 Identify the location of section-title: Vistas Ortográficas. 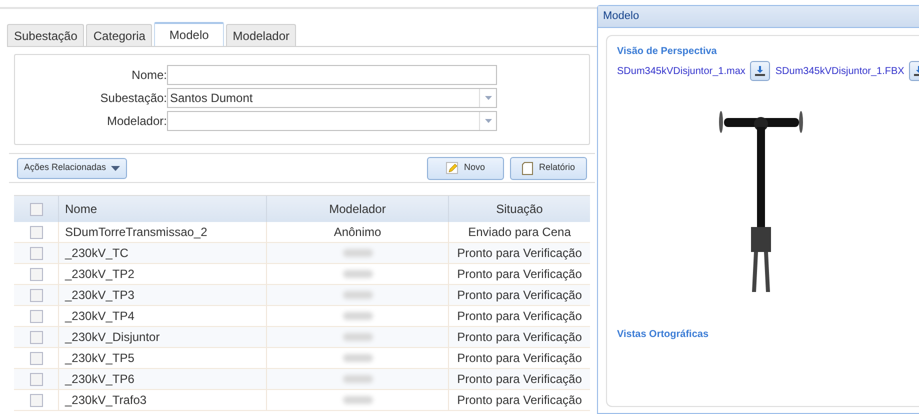
(663, 335).